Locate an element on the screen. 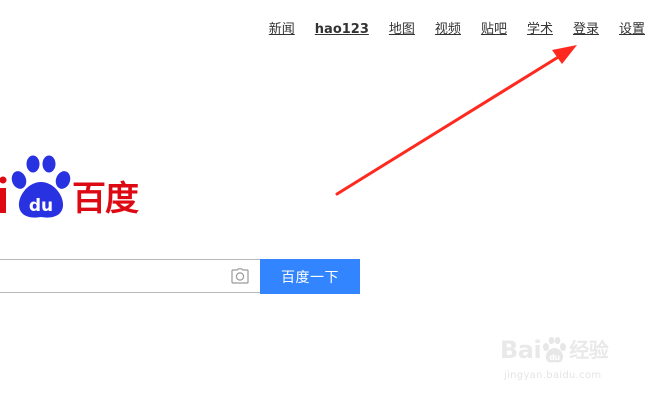  nav-link-scholar: 学术 is located at coordinates (540, 30).